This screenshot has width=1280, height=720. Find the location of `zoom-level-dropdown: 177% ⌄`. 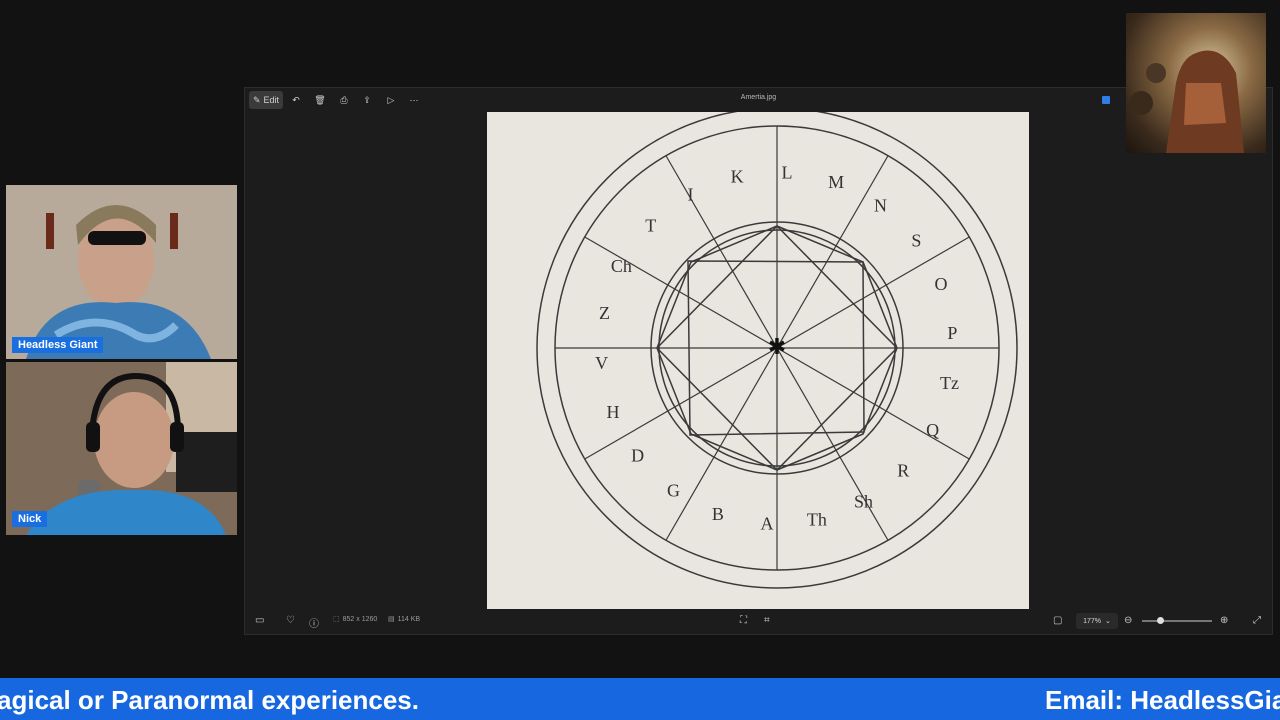

zoom-level-dropdown: 177% ⌄ is located at coordinates (1097, 621).